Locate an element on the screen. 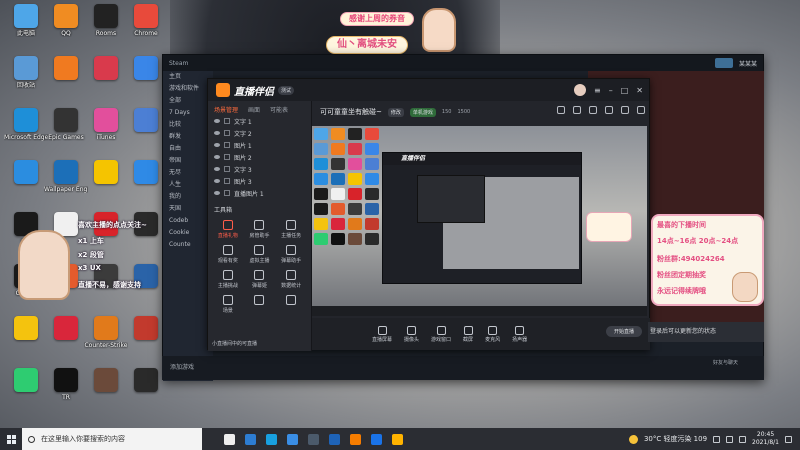 This screenshot has height=450, width=800. tool-item: 弹幕姬 is located at coordinates (260, 279).